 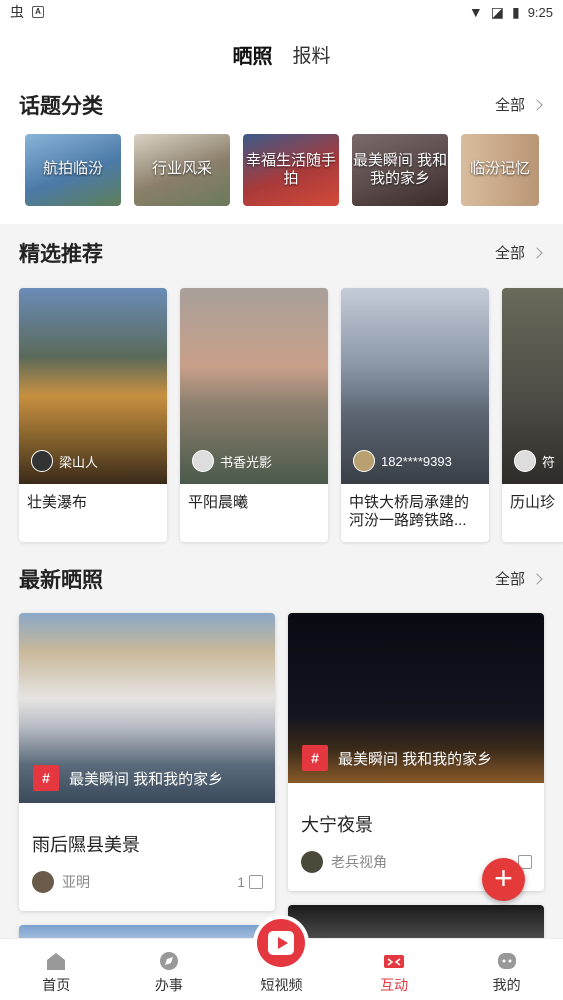 I want to click on topic-card: 行业风采, so click(x=182, y=170).